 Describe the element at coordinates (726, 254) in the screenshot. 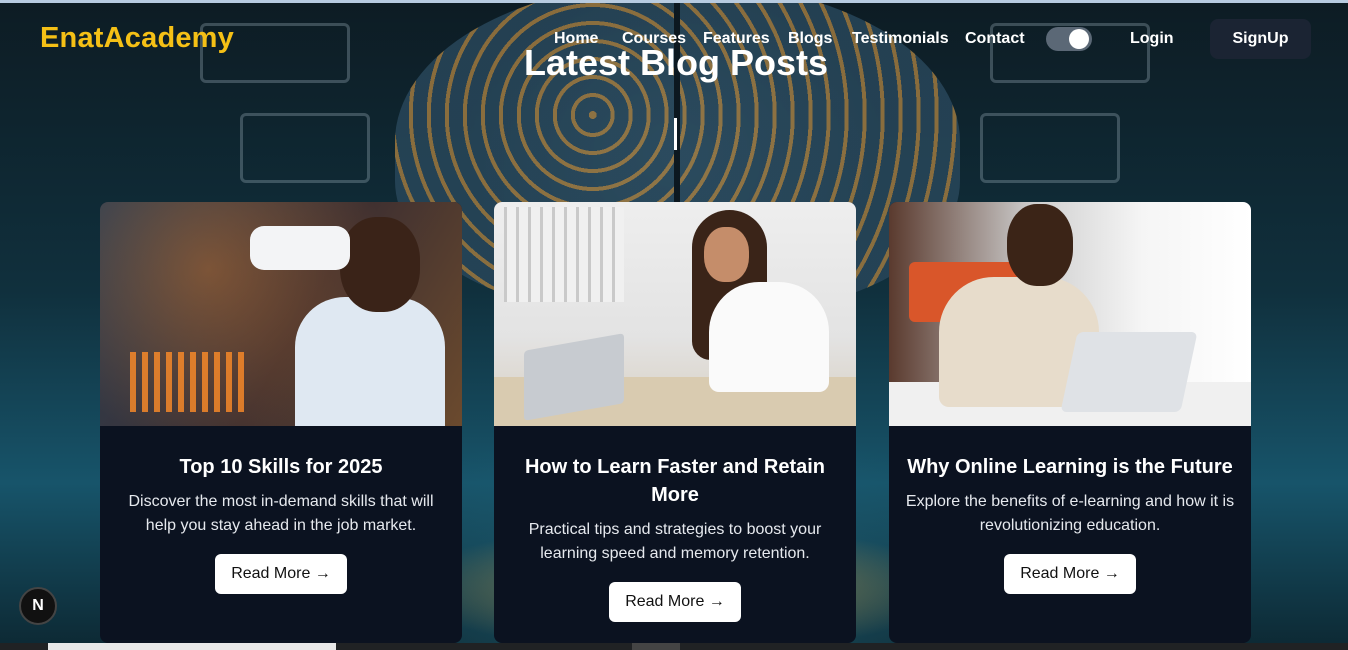

I see `person-face` at that location.